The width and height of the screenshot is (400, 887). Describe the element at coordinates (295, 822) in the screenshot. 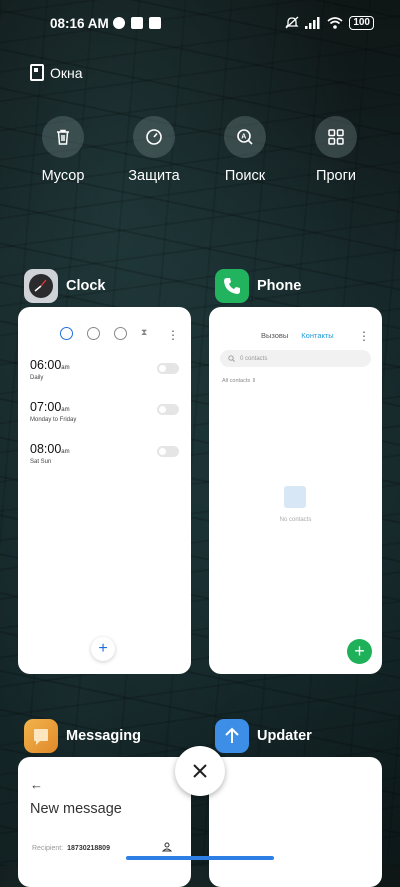

I see `updater-app-card` at that location.